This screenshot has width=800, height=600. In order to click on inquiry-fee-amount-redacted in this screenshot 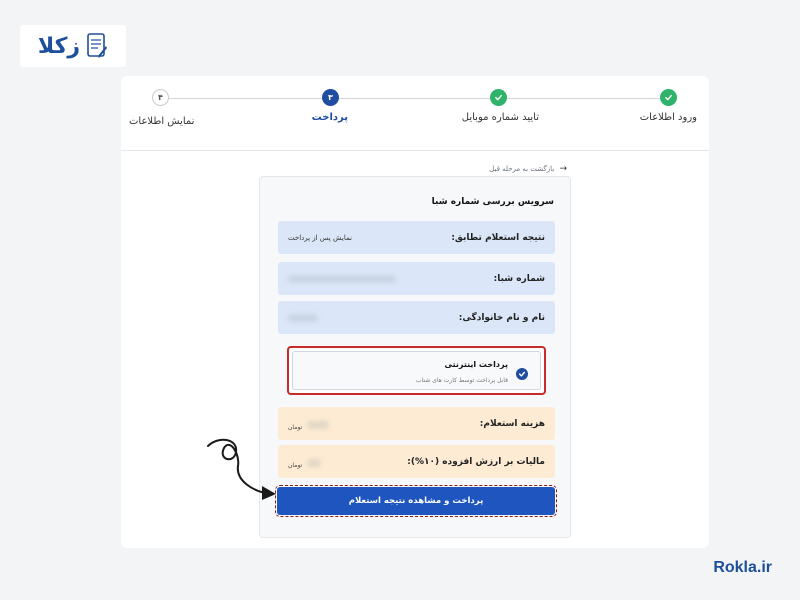, I will do `click(318, 424)`.